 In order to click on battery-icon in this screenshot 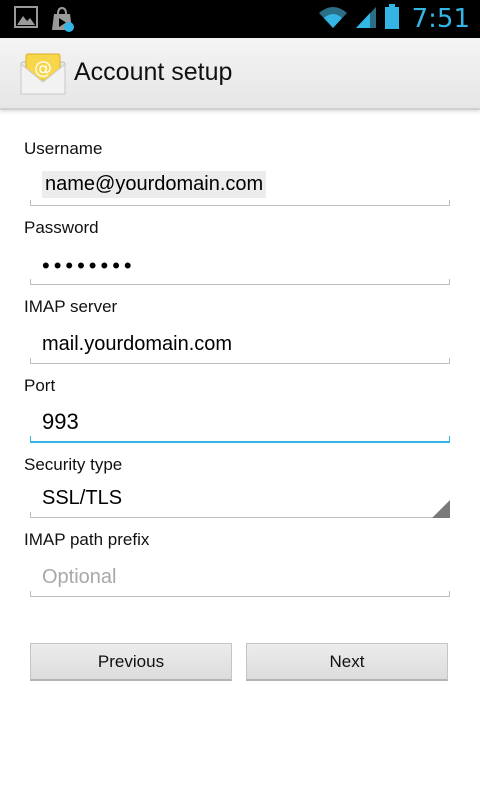, I will do `click(392, 19)`.